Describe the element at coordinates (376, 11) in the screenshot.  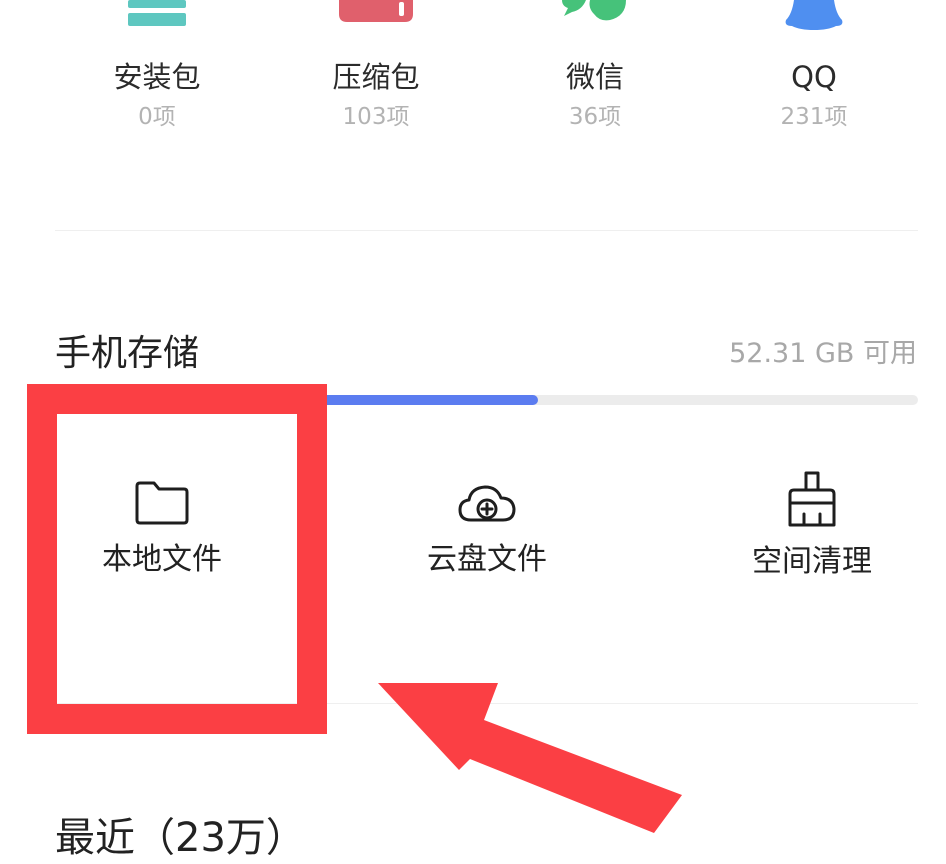
I see `archive-icon` at that location.